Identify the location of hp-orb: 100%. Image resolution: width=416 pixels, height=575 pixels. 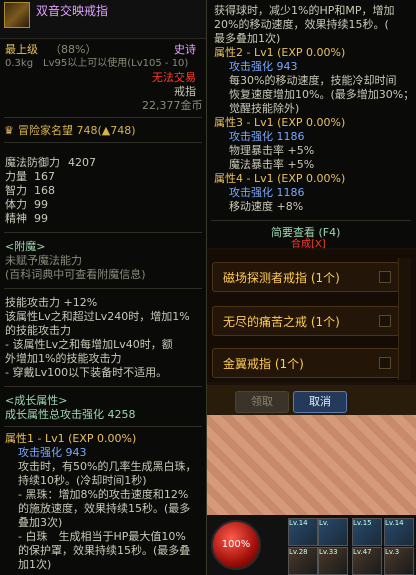
(236, 545).